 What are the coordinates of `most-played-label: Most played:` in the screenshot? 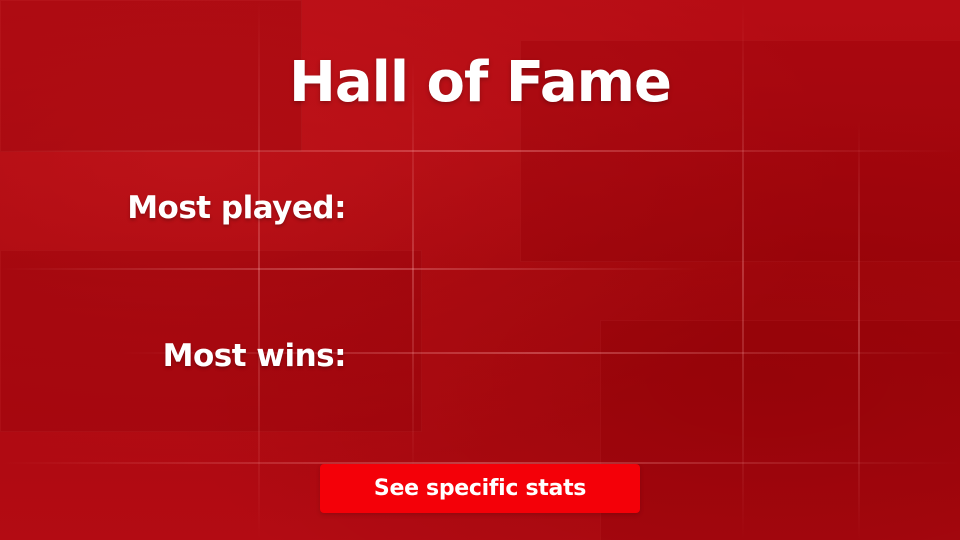 It's located at (236, 208).